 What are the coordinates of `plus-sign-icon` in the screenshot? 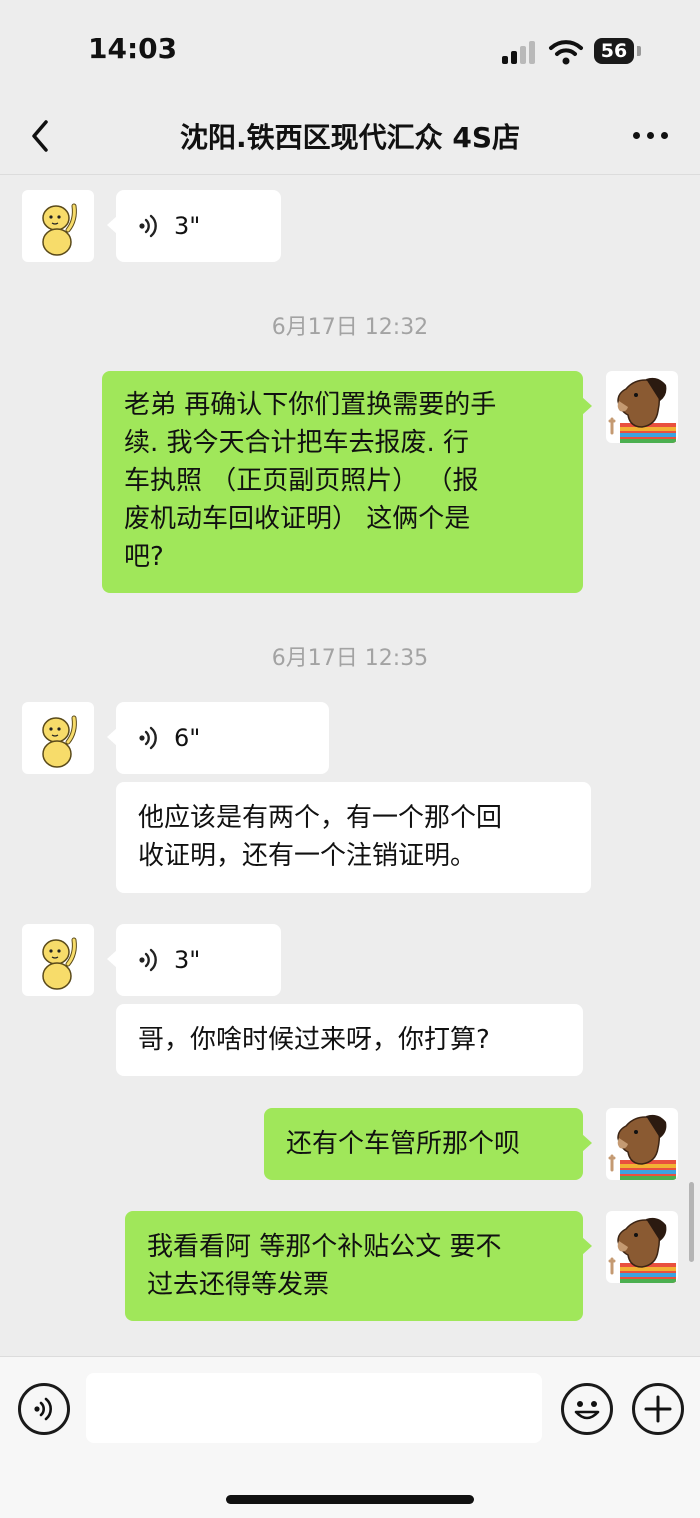 It's located at (658, 1409).